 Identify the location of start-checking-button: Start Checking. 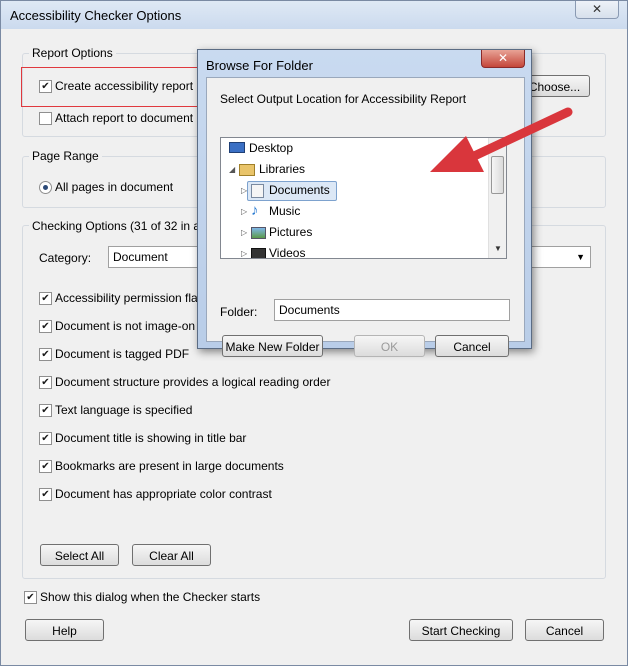
(461, 630).